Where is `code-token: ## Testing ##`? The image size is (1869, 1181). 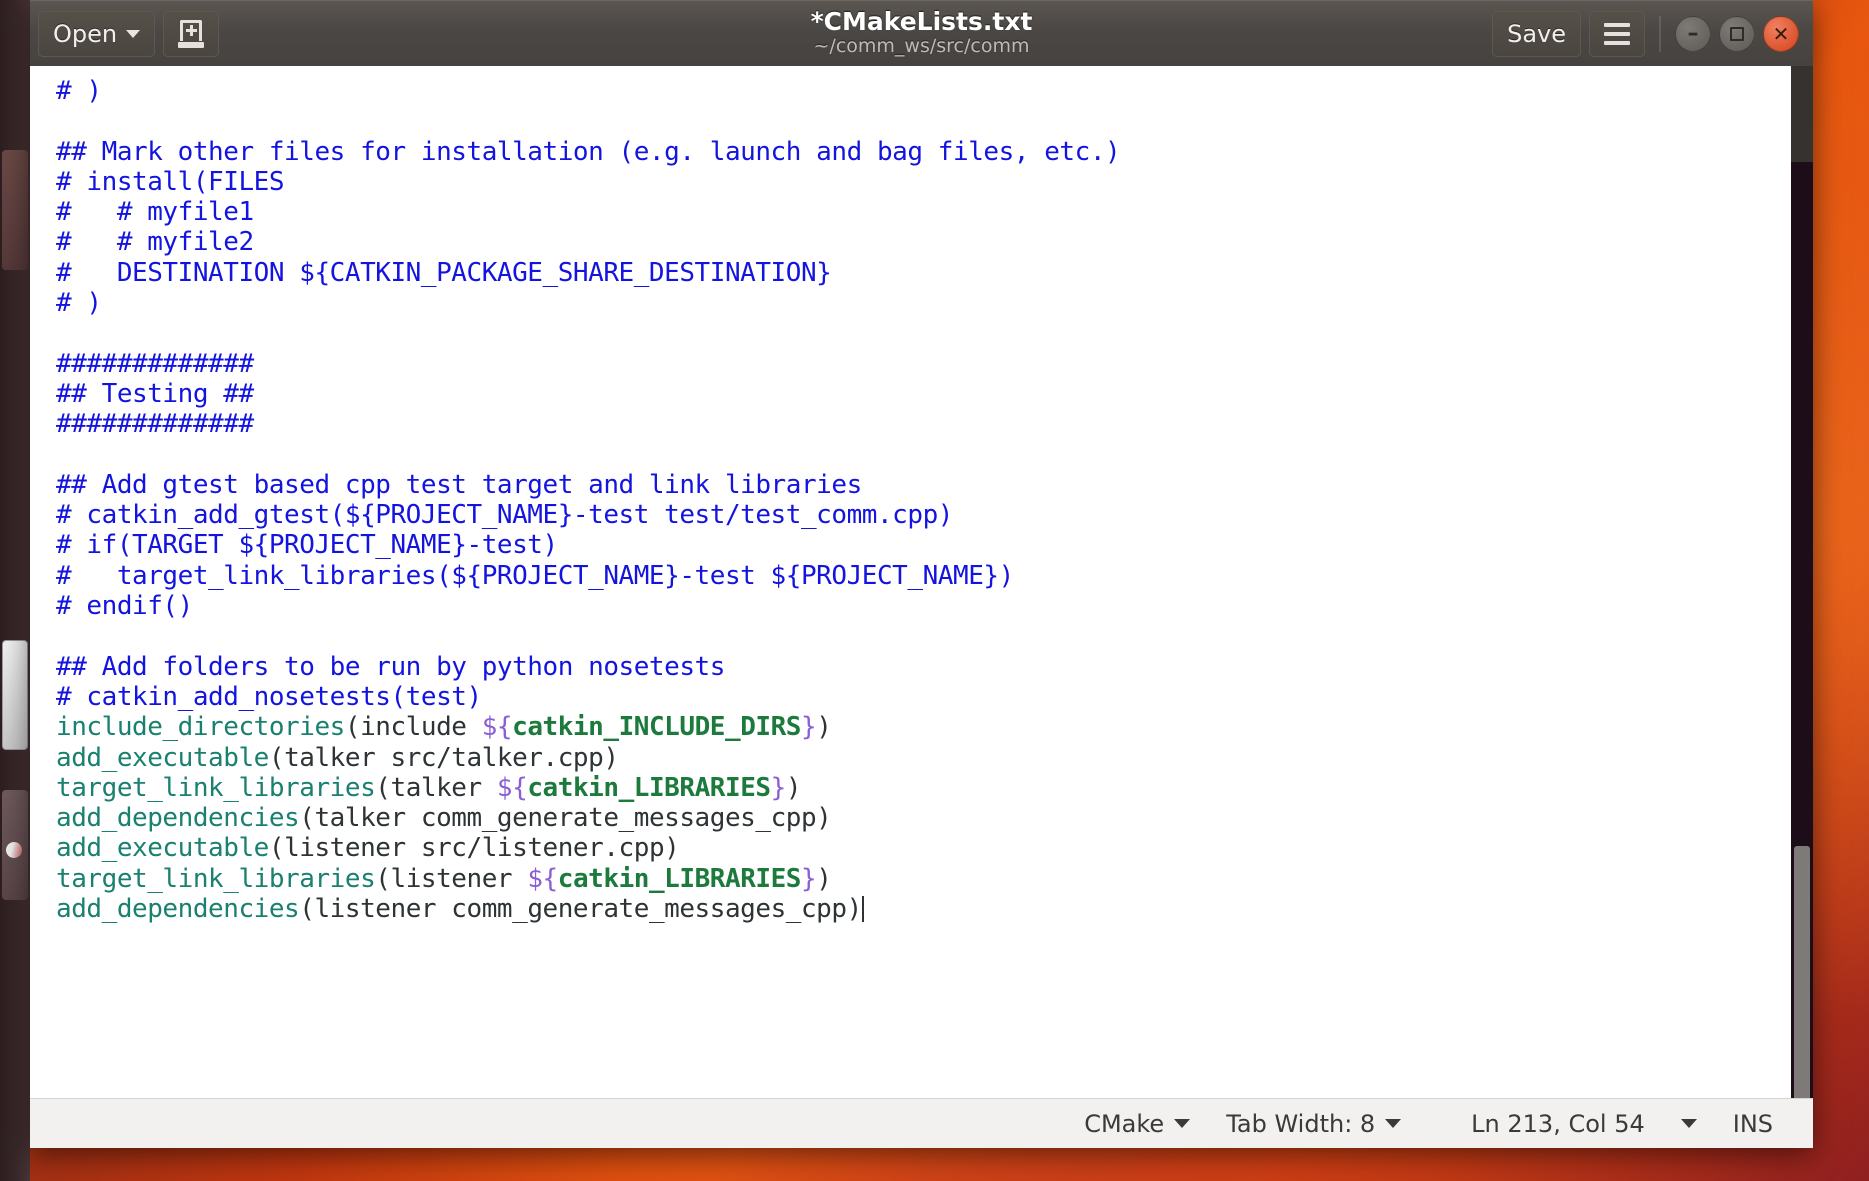 code-token: ## Testing ## is located at coordinates (155, 393).